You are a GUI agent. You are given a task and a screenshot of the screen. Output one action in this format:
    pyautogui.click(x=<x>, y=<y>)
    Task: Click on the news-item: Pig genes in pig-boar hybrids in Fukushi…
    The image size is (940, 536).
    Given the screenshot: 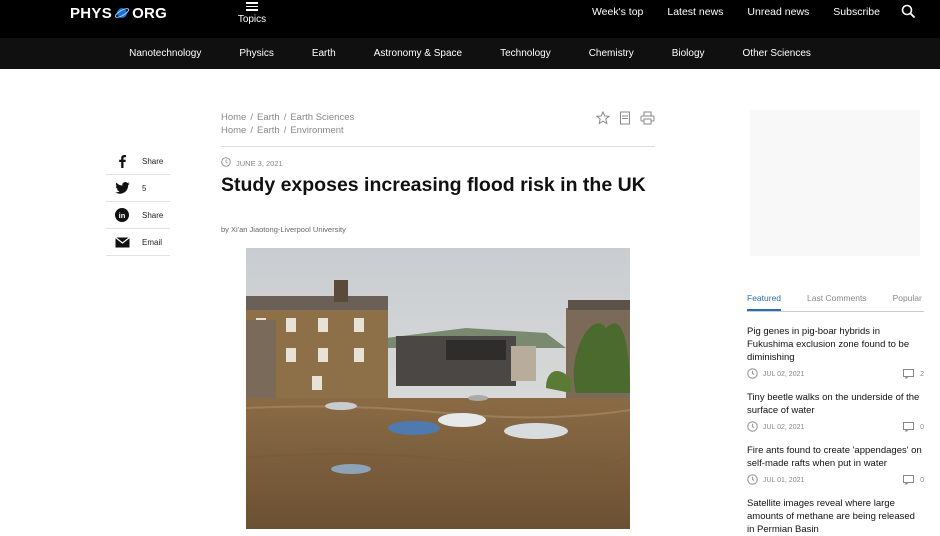 What is the action you would take?
    pyautogui.click(x=835, y=352)
    